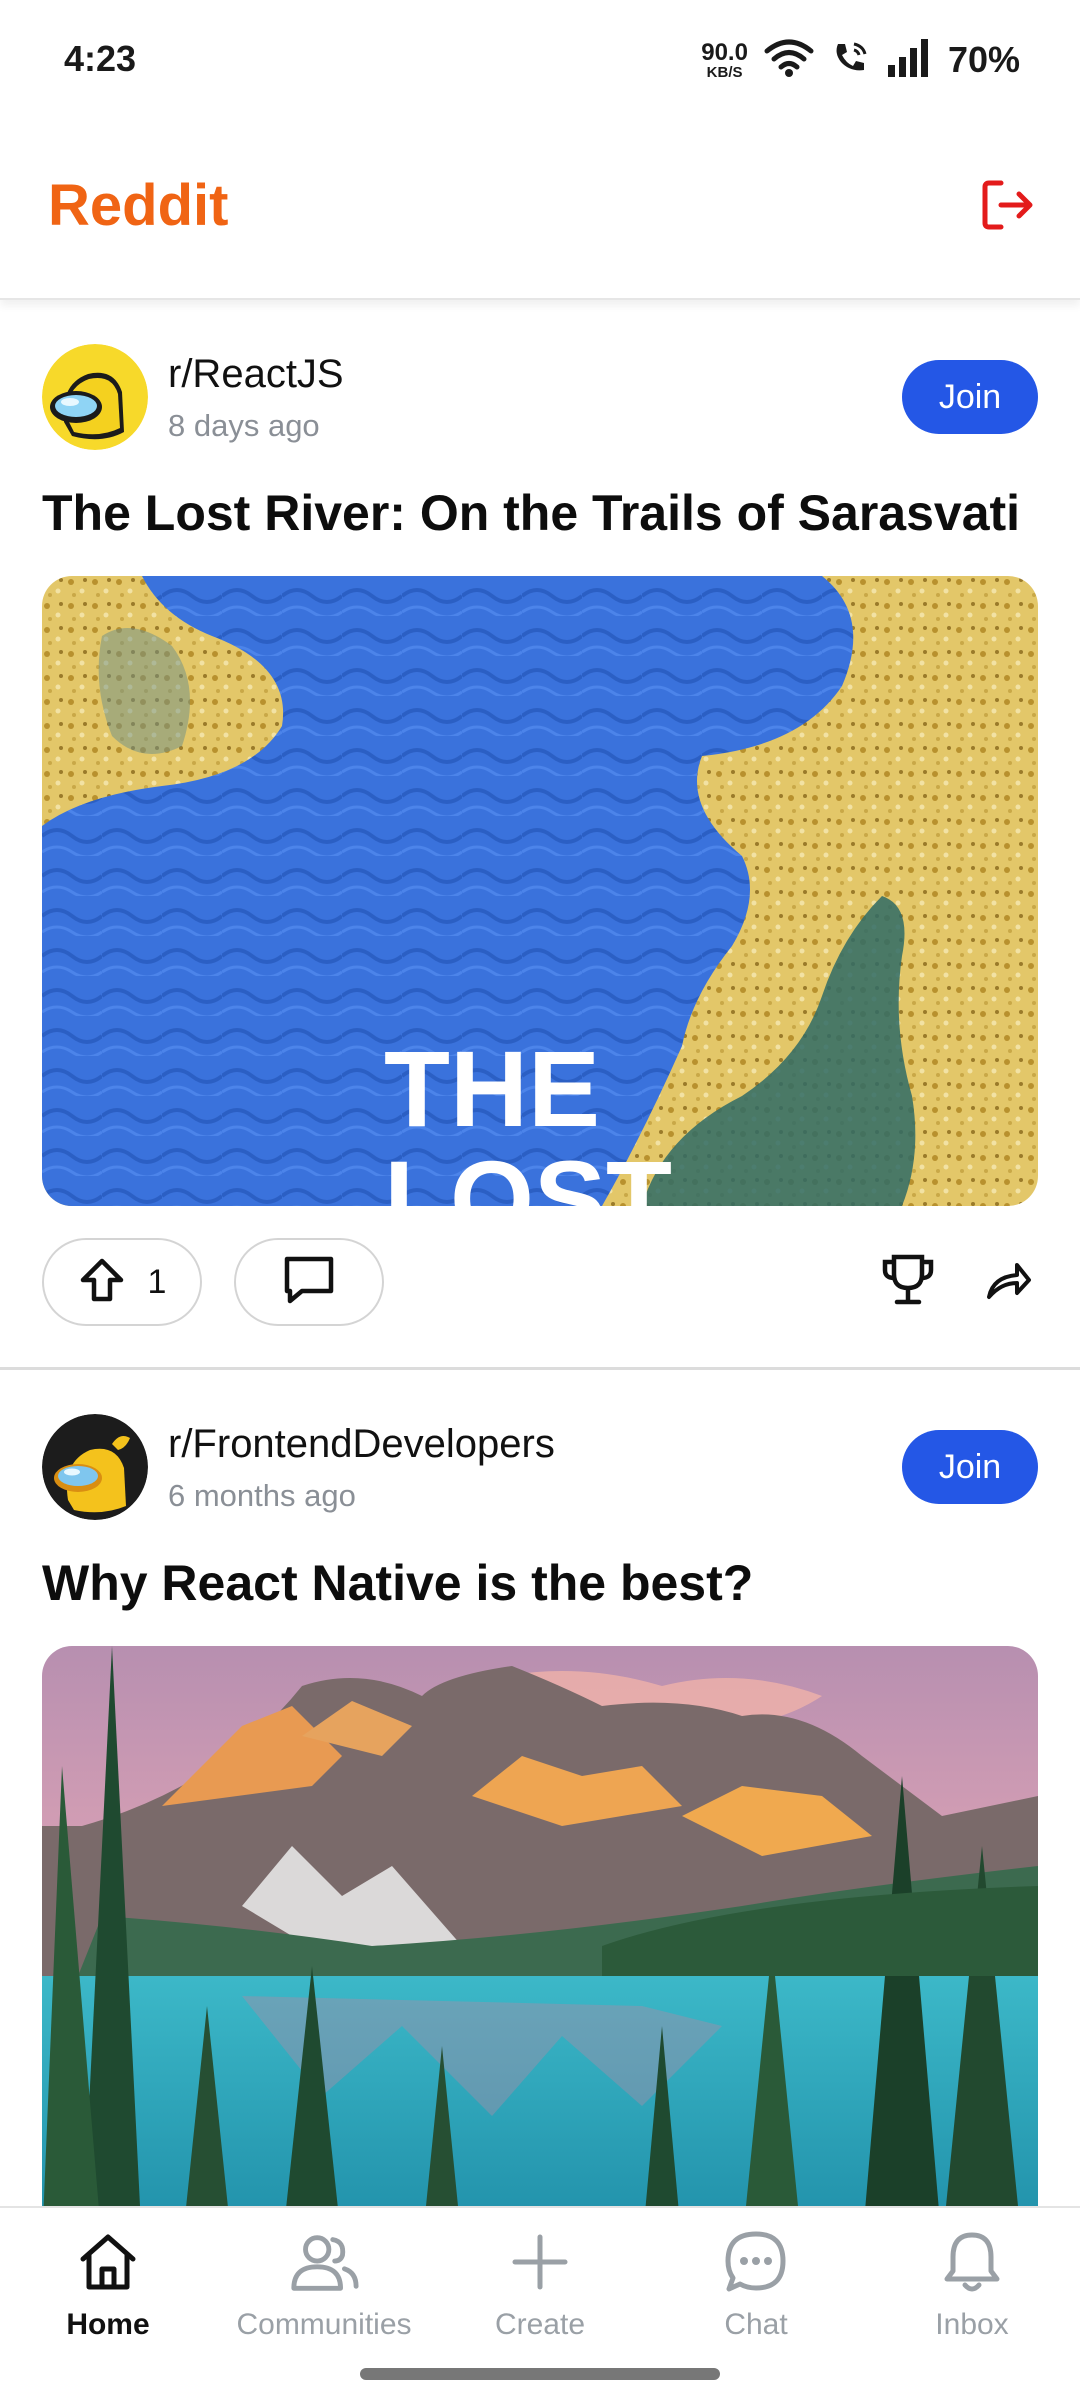 Image resolution: width=1080 pixels, height=2400 pixels. I want to click on upvote-button: 1, so click(122, 1282).